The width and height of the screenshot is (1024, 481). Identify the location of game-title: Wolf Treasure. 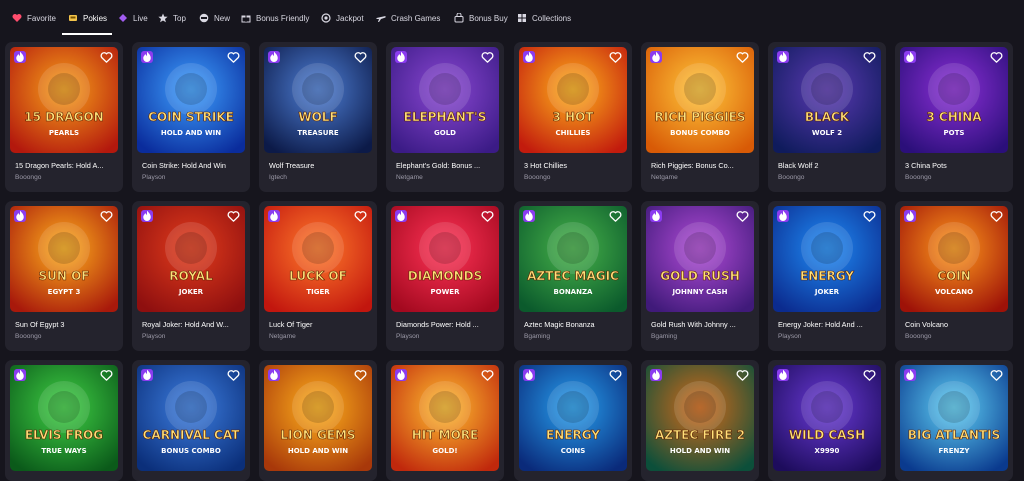
(319, 165).